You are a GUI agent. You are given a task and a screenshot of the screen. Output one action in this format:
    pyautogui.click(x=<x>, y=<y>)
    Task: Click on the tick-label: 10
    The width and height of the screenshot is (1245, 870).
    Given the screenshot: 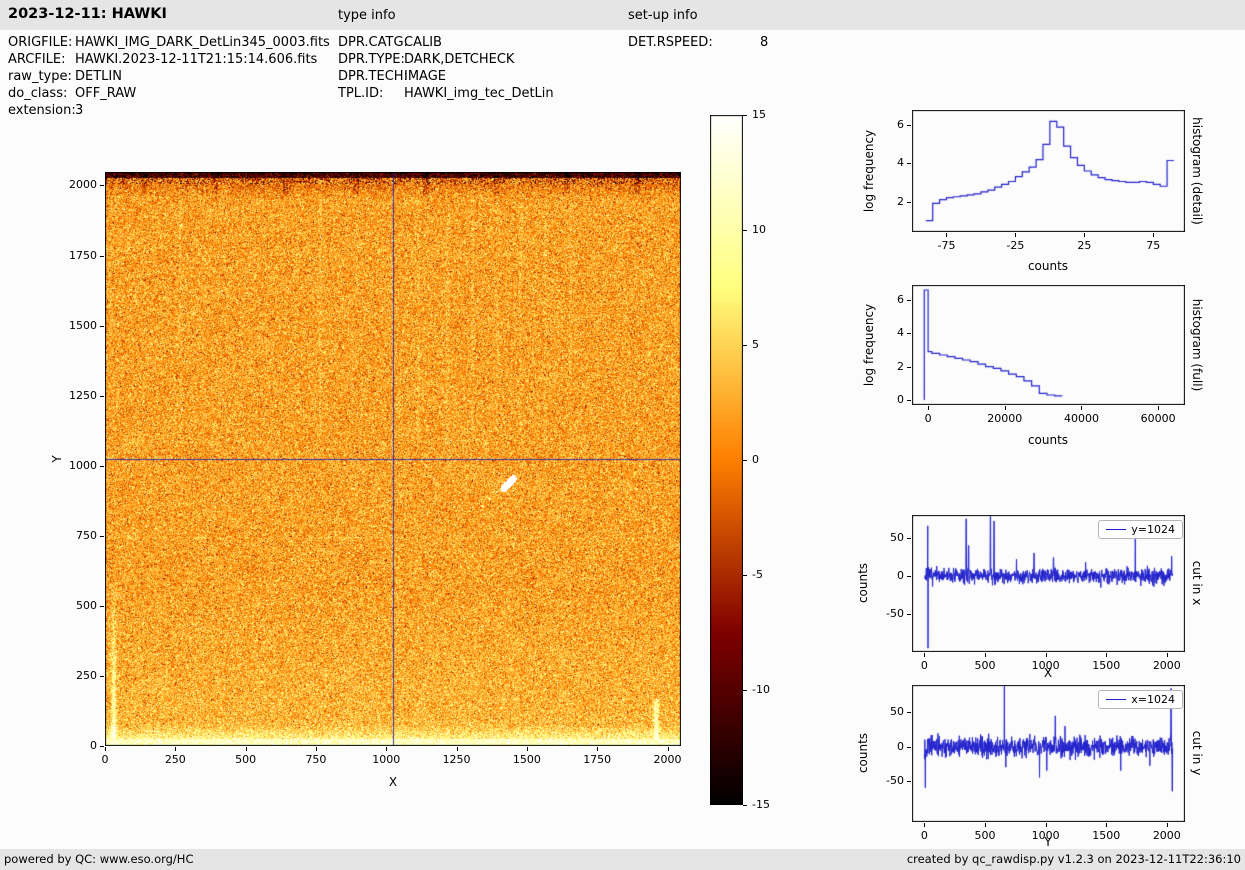 What is the action you would take?
    pyautogui.click(x=759, y=229)
    